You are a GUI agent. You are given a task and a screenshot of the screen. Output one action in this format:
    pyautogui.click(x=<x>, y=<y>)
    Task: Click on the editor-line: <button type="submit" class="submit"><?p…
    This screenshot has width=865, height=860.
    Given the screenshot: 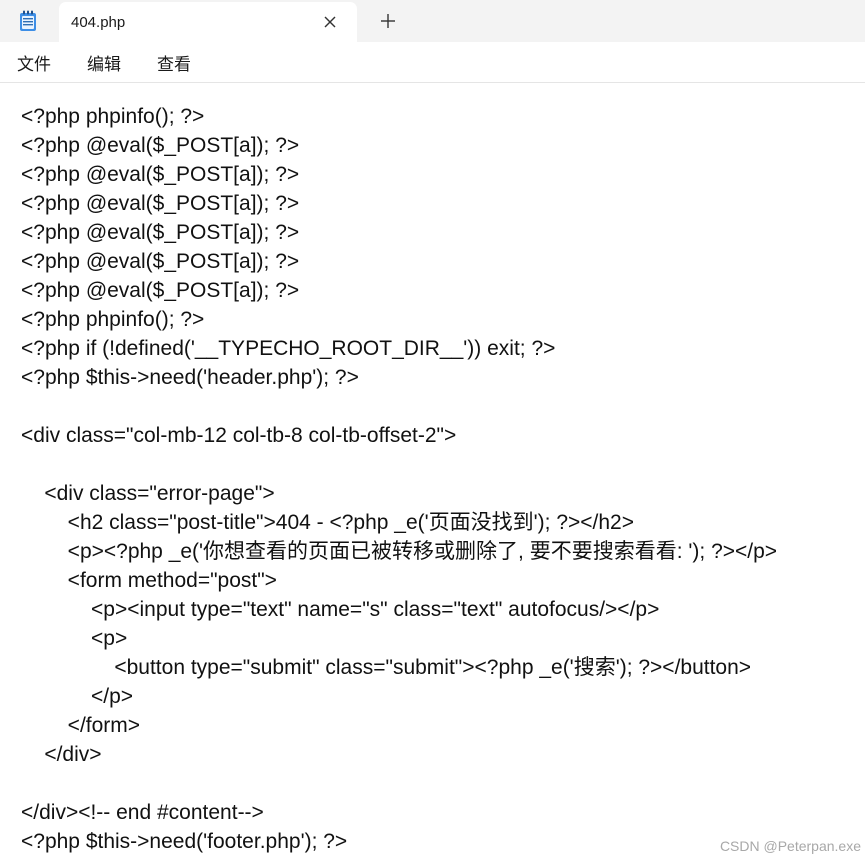 What is the action you would take?
    pyautogui.click(x=386, y=667)
    